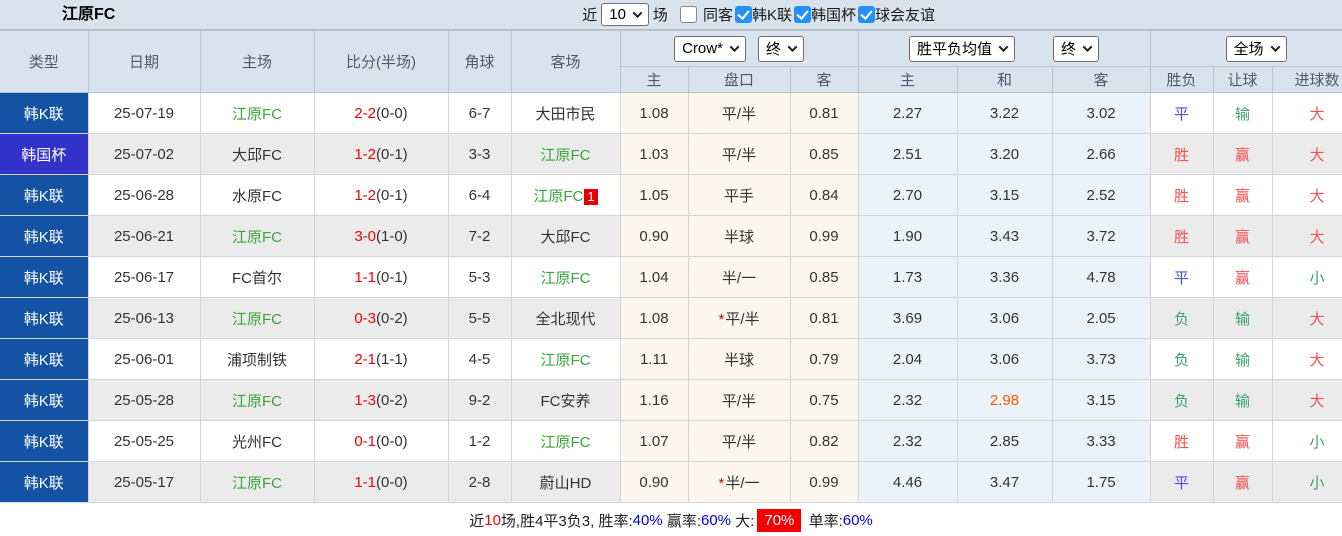 Image resolution: width=1342 pixels, height=536 pixels. I want to click on games-count-select: 10, so click(625, 14).